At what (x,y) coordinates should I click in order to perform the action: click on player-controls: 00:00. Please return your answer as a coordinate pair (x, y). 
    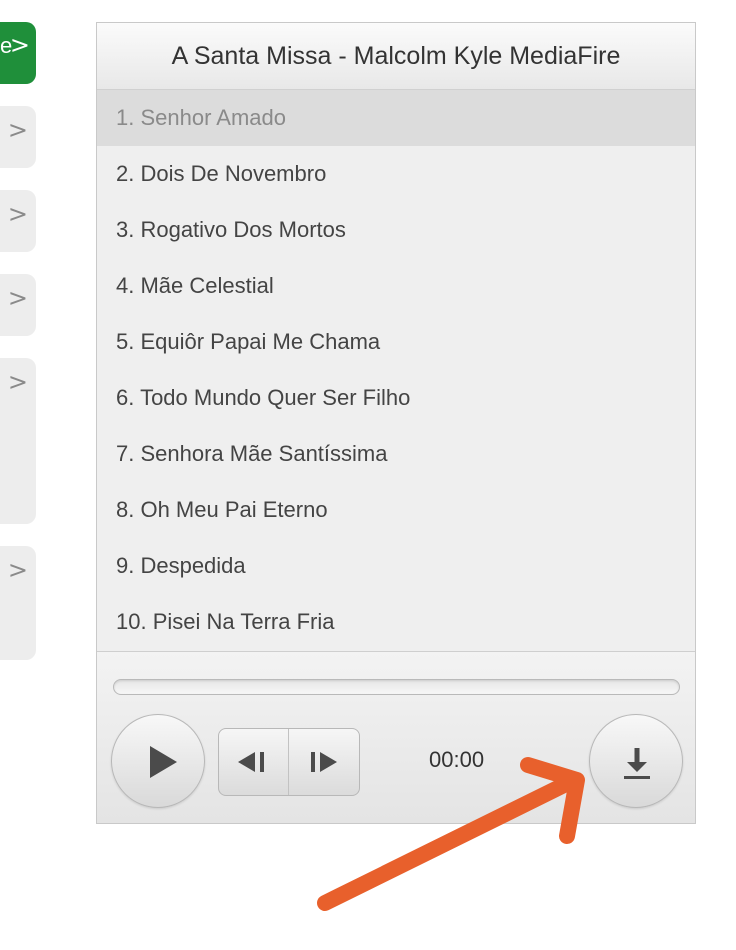
    Looking at the image, I should click on (396, 737).